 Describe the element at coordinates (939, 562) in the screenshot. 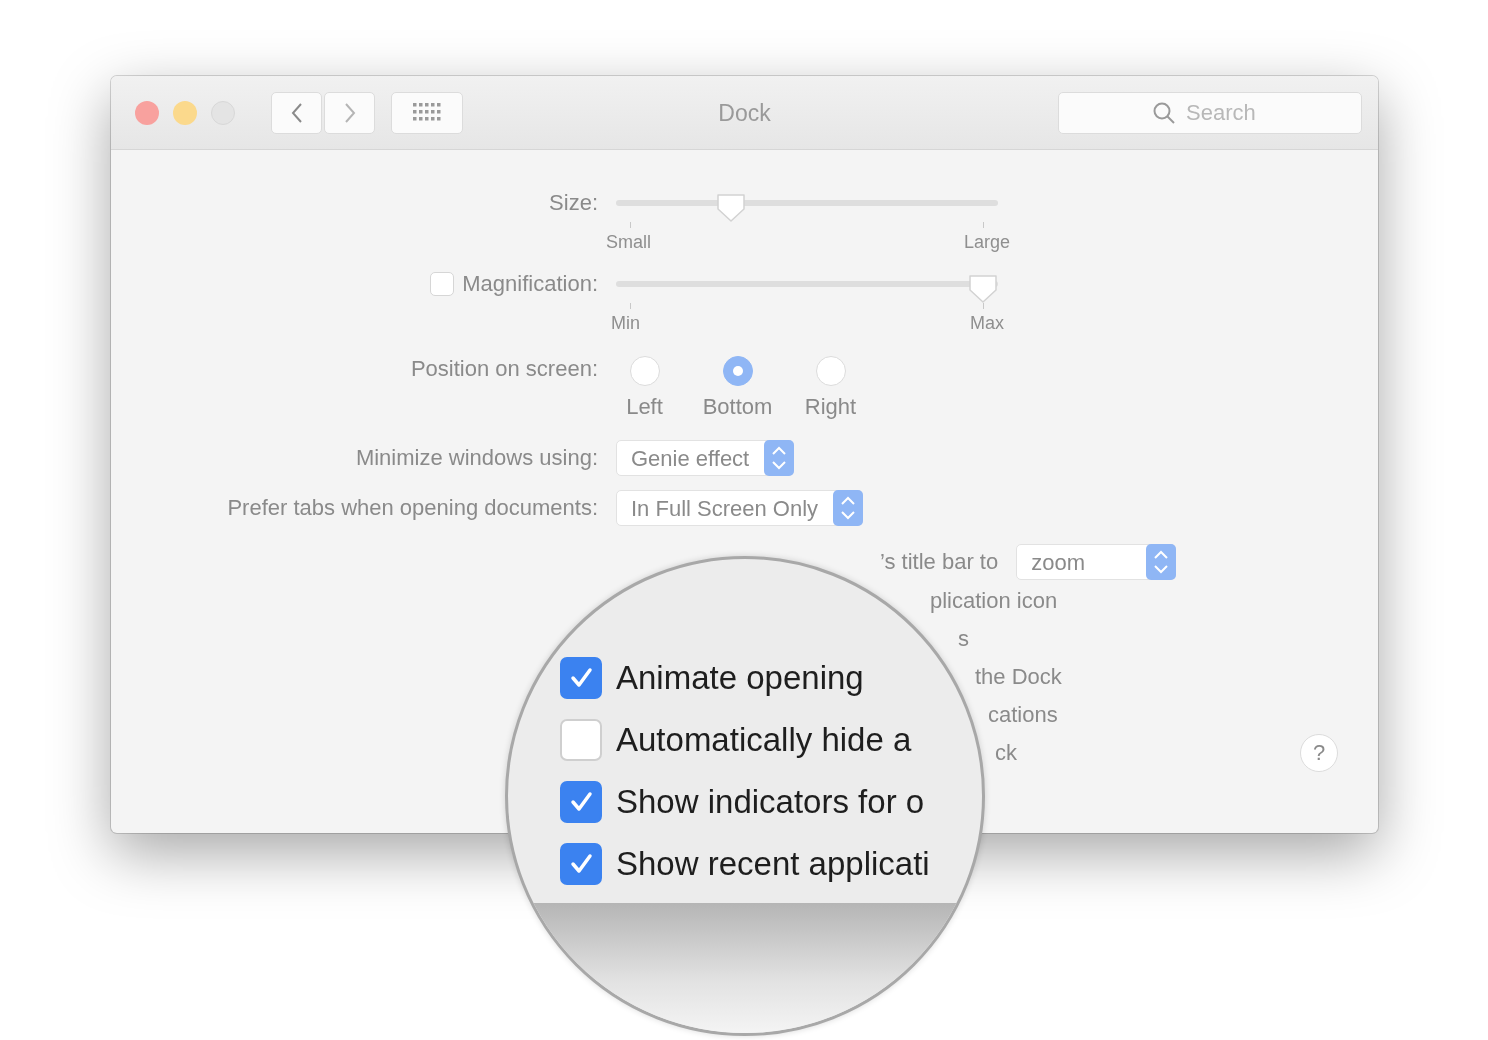

I see `option-text: ’s title bar to` at that location.